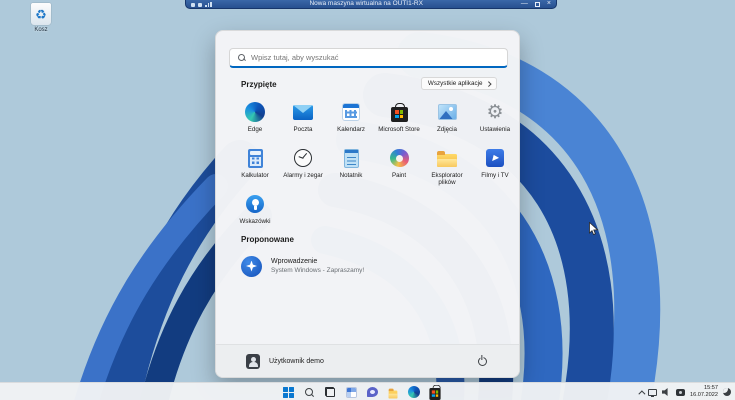 The height and width of the screenshot is (400, 735). Describe the element at coordinates (495, 175) in the screenshot. I see `app-label: Filmy i TV` at that location.